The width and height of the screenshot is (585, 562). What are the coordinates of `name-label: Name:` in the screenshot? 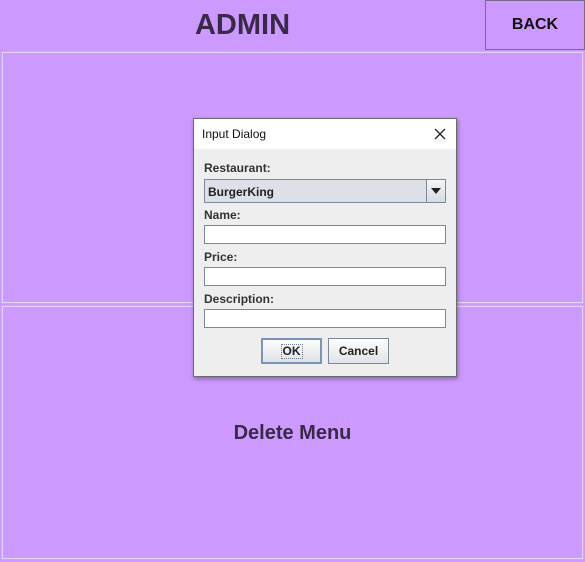 It's located at (222, 215).